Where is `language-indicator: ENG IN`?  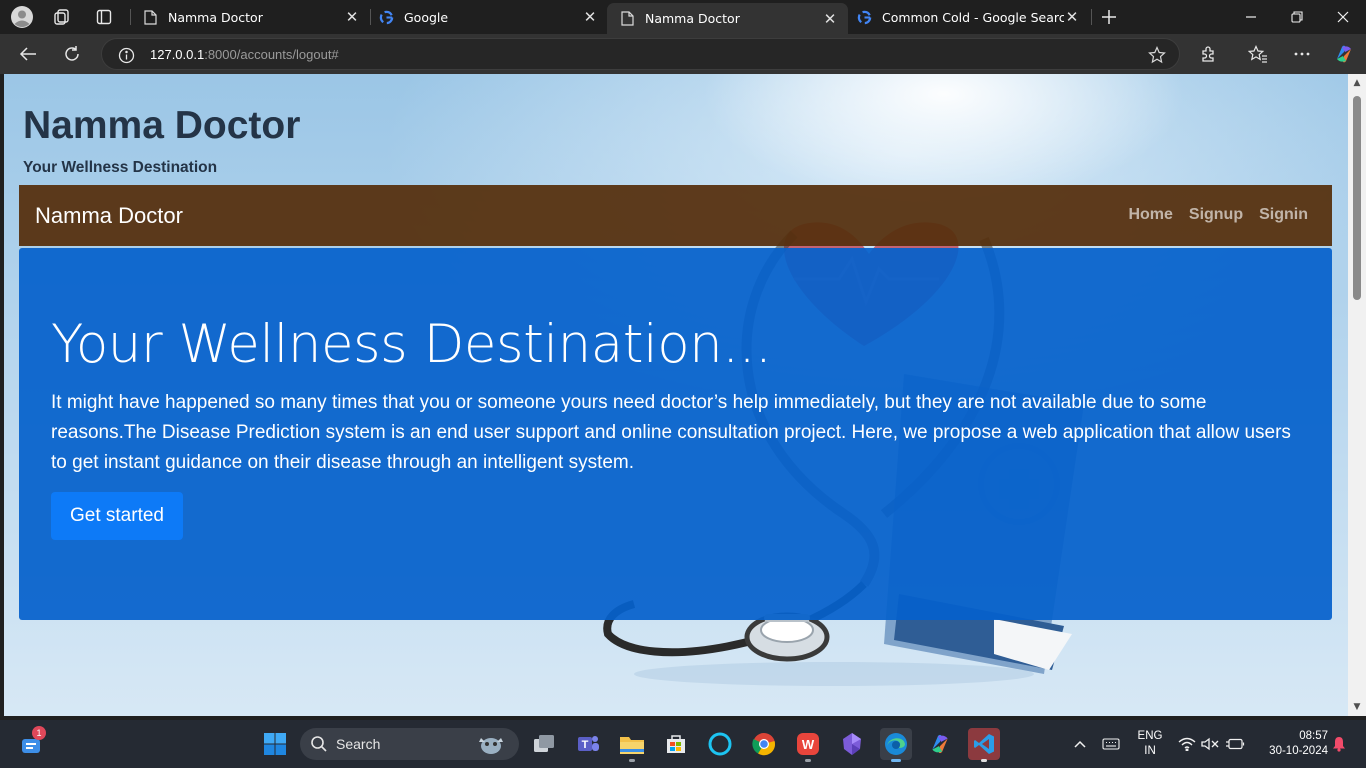
language-indicator: ENG IN is located at coordinates (1150, 744).